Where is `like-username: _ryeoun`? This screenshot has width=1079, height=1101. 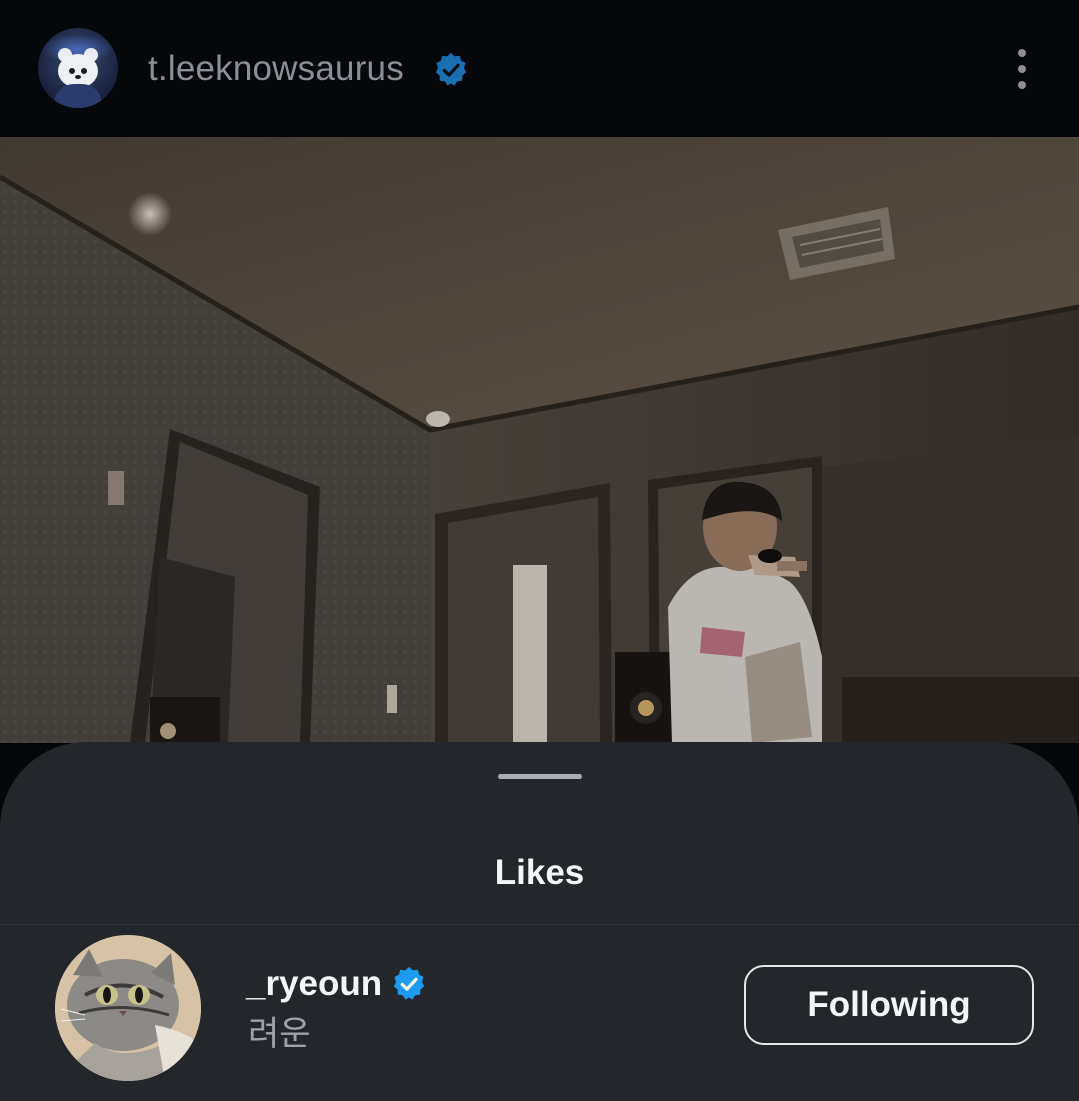
like-username: _ryeoun is located at coordinates (314, 984).